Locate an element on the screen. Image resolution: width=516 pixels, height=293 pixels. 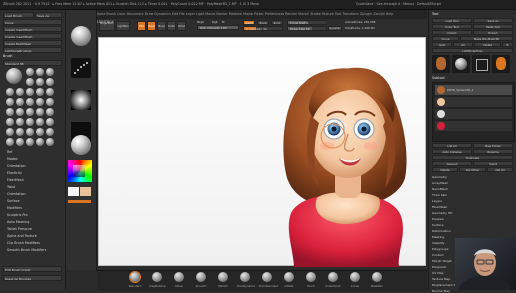
shelf-brush-move-icon is located at coordinates (179, 277).